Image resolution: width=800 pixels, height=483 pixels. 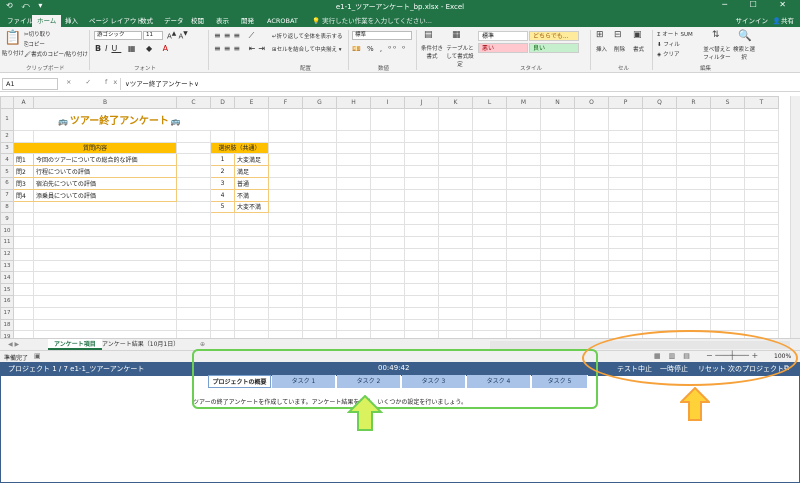 I want to click on font-style-buttons: BIU ▦ ◆ A, so click(x=133, y=48).